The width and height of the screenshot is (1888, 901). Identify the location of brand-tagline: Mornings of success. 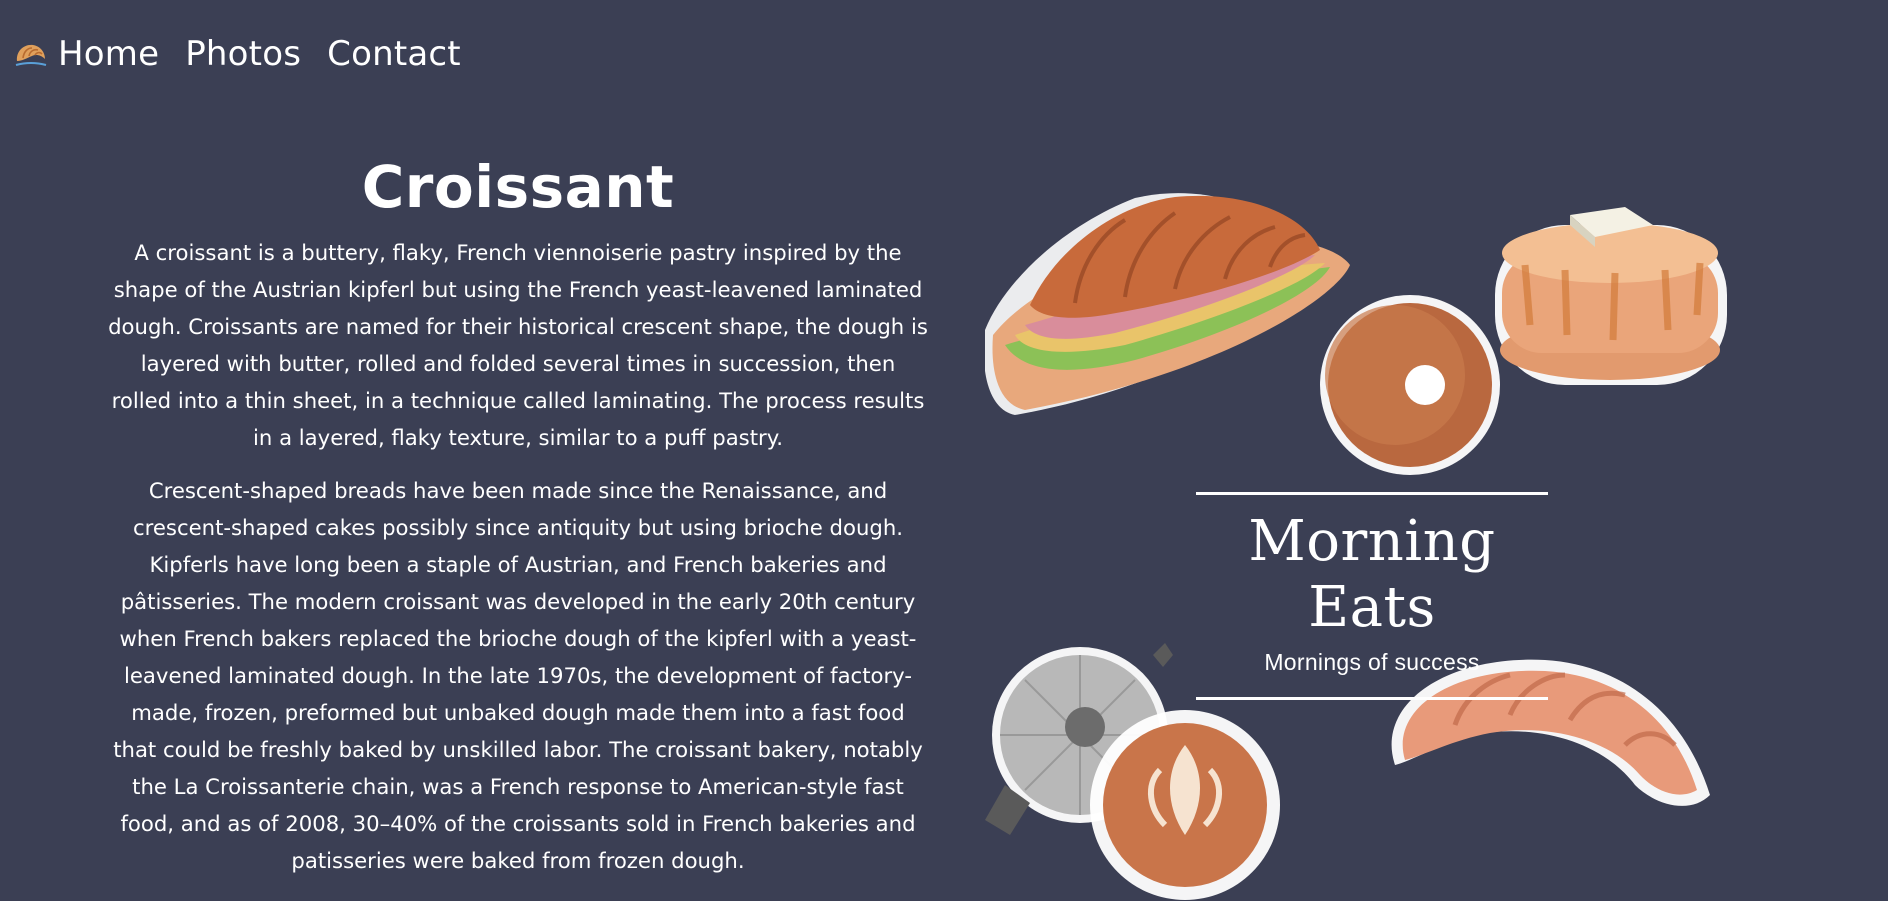
(1372, 662).